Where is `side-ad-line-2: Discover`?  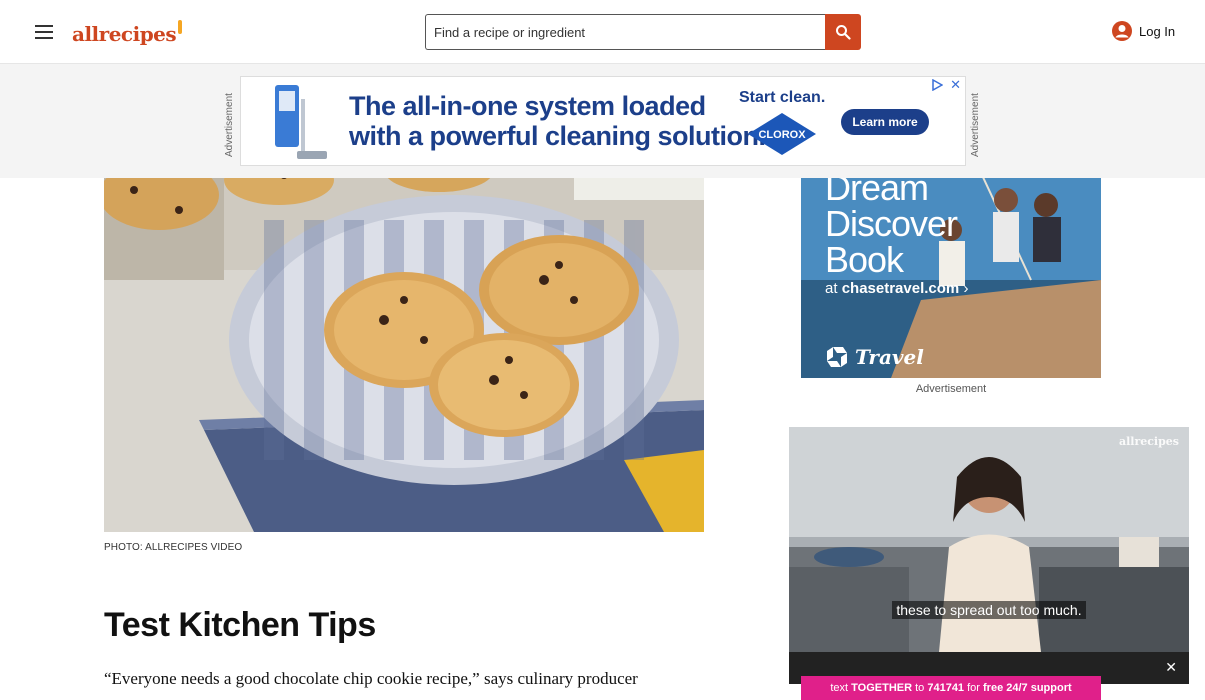
side-ad-line-2: Discover is located at coordinates (891, 223).